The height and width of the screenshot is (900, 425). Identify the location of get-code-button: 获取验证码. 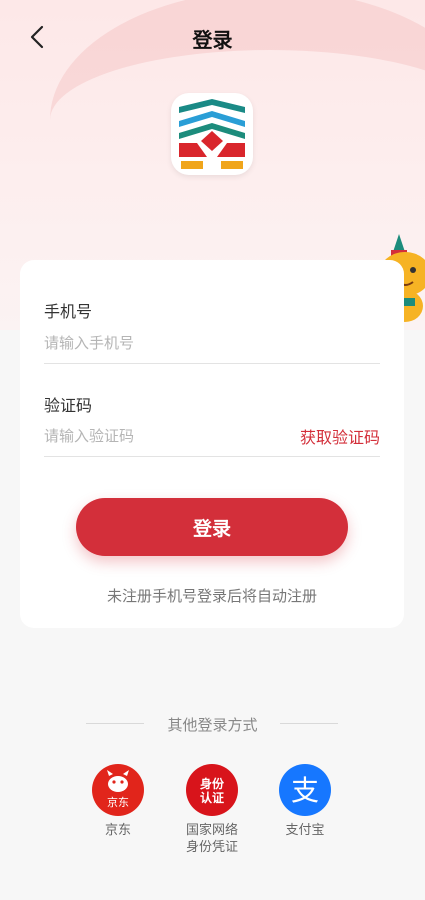
(340, 436).